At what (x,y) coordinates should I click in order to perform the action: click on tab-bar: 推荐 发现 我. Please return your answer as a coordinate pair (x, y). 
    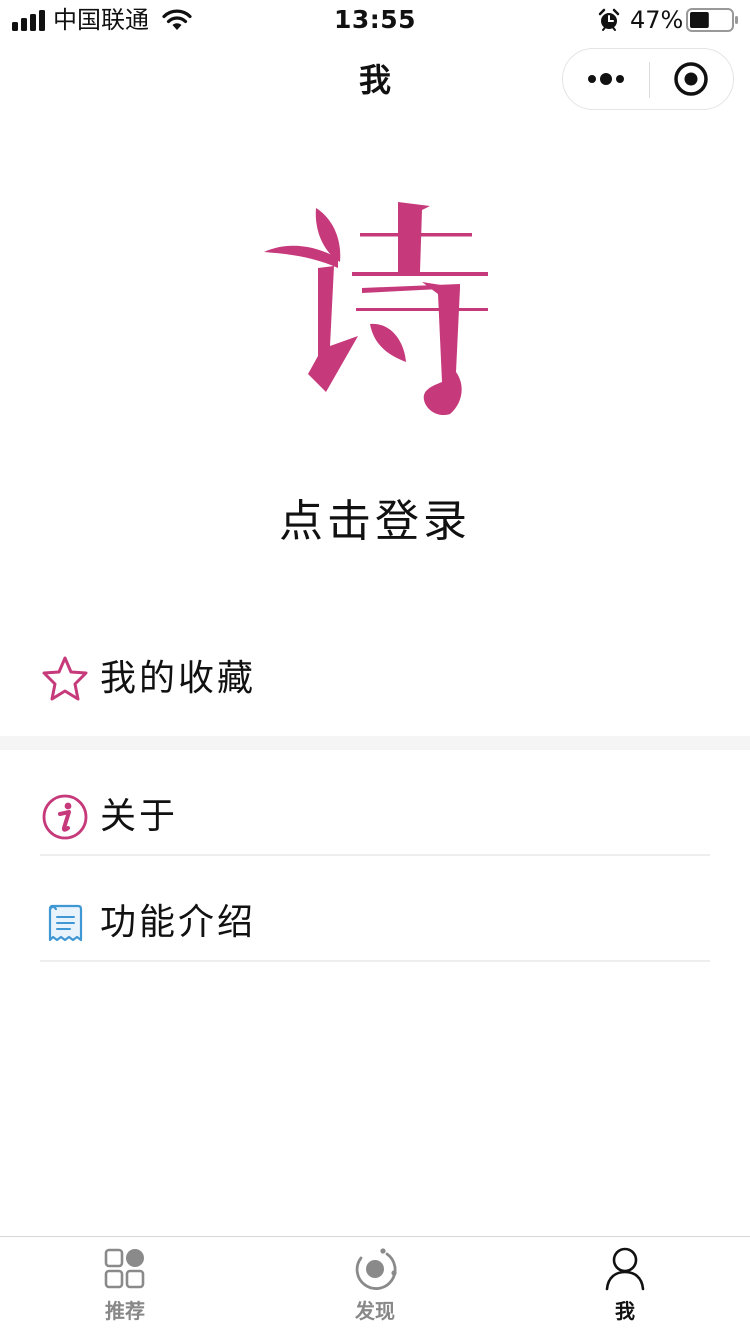
    Looking at the image, I should click on (375, 1285).